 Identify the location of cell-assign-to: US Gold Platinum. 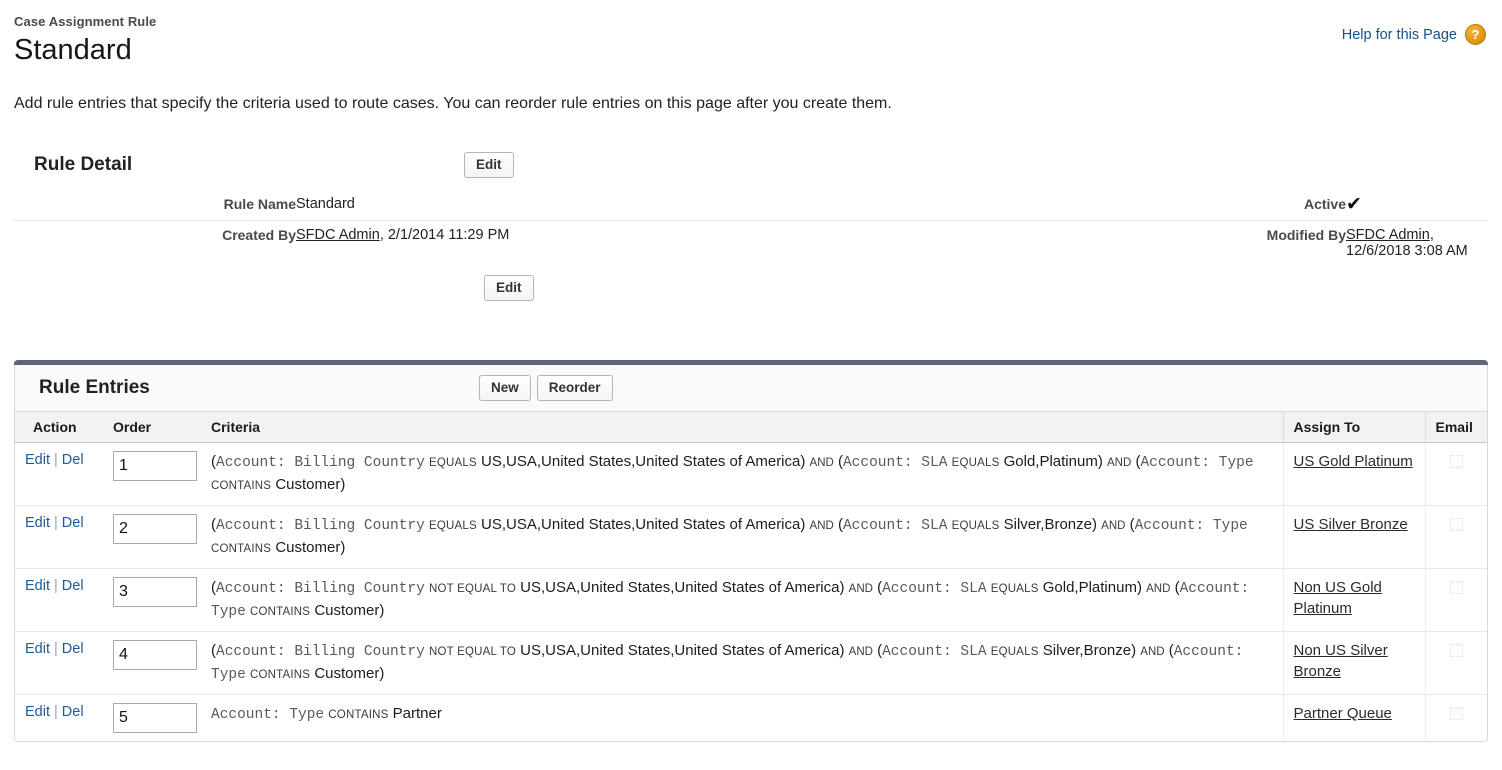
(1353, 474).